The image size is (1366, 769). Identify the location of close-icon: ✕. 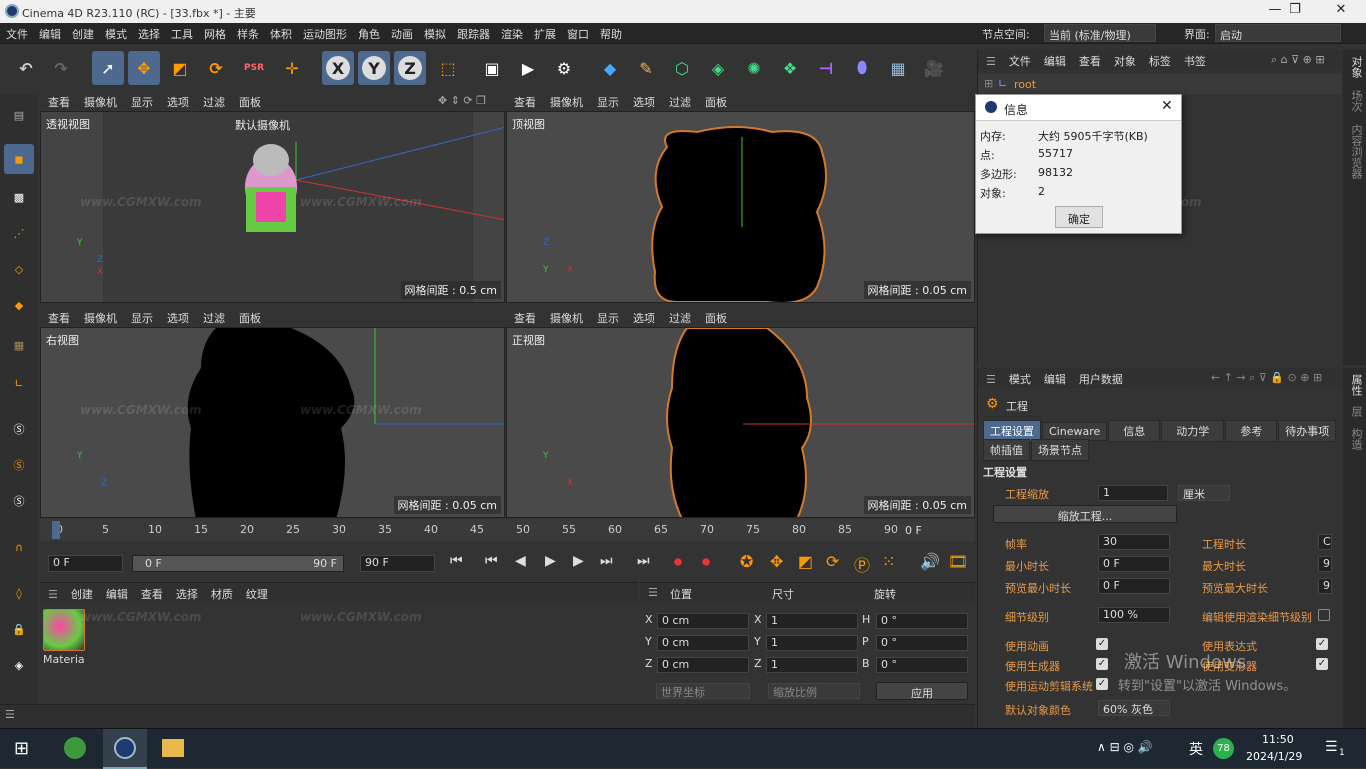
(1167, 106).